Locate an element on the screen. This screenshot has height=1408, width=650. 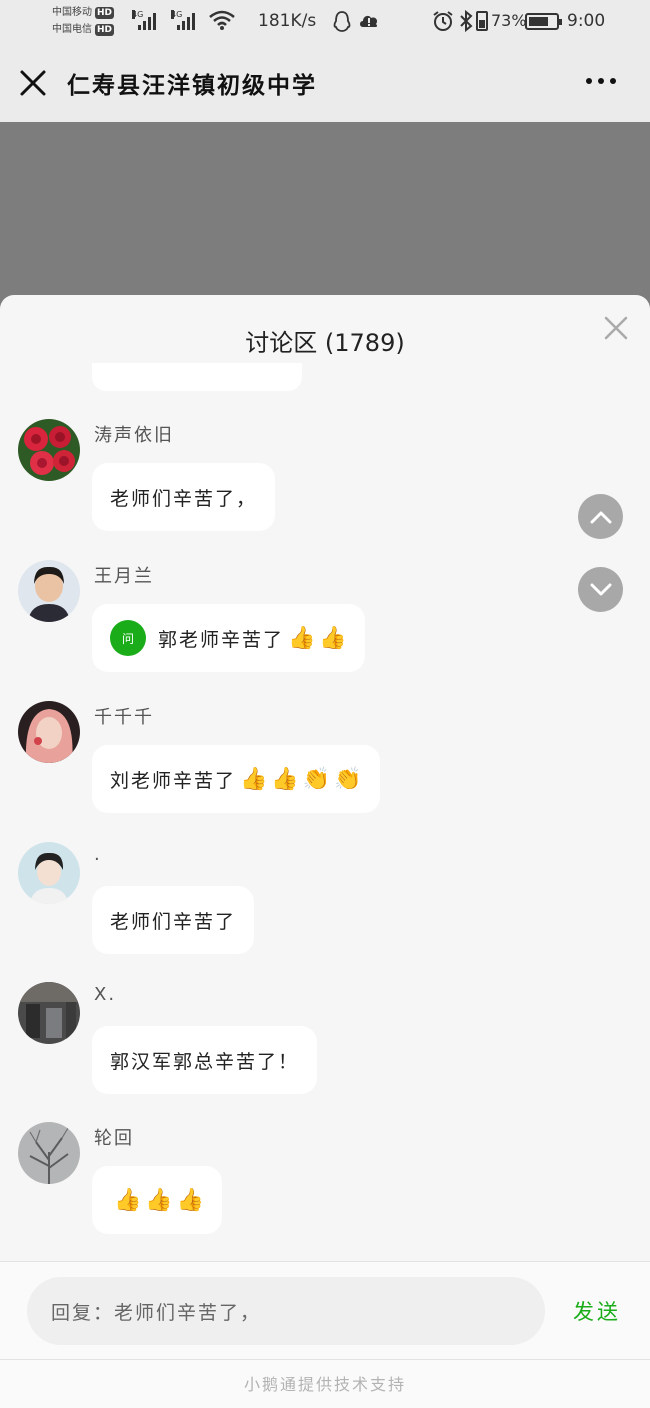
comment-bubble: 老师们辛苦了 is located at coordinates (173, 920).